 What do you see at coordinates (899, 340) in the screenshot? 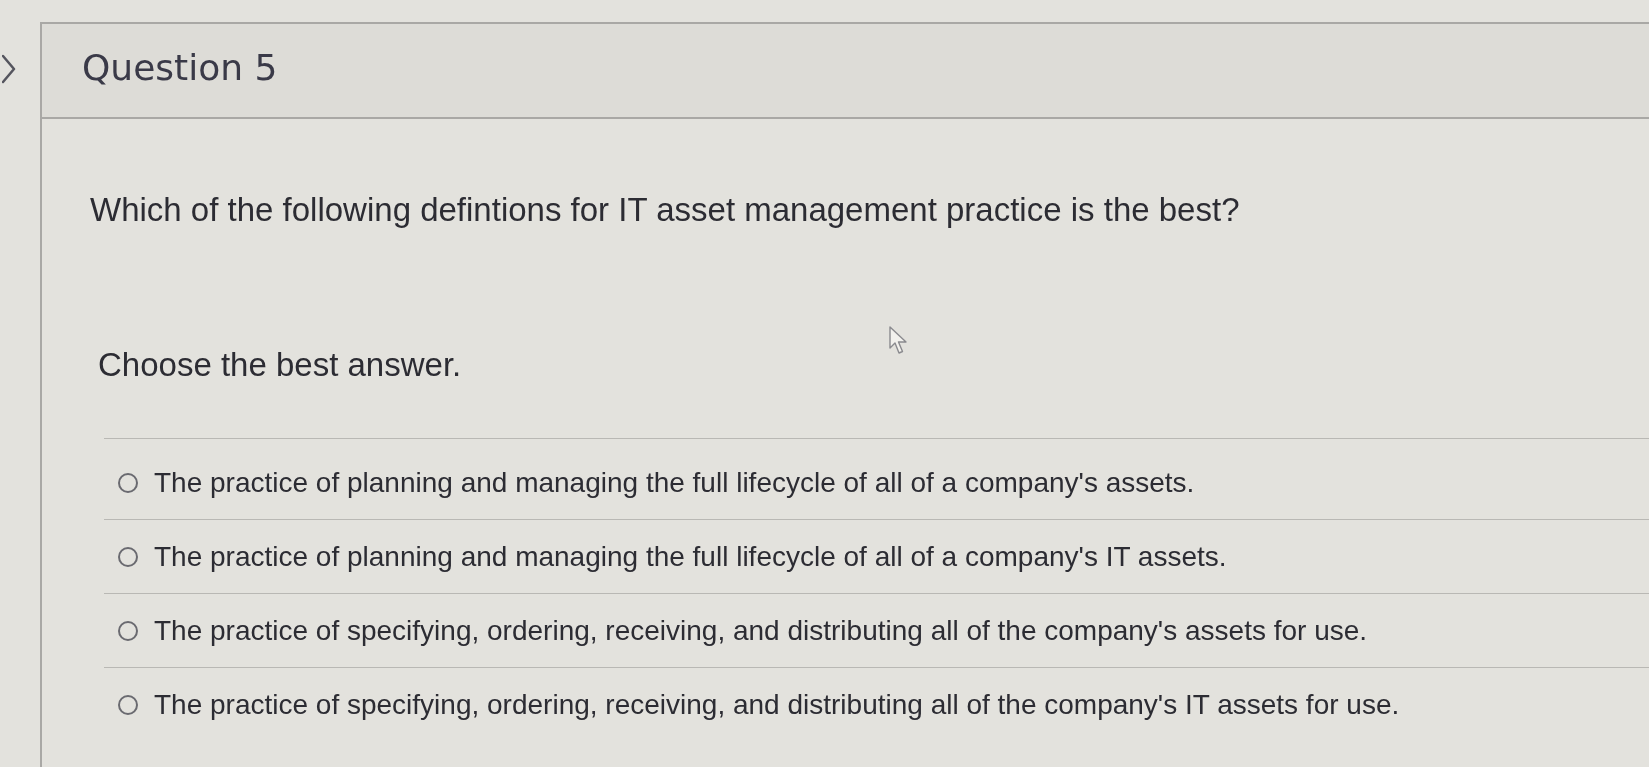
I see `mouse-pointer-icon` at bounding box center [899, 340].